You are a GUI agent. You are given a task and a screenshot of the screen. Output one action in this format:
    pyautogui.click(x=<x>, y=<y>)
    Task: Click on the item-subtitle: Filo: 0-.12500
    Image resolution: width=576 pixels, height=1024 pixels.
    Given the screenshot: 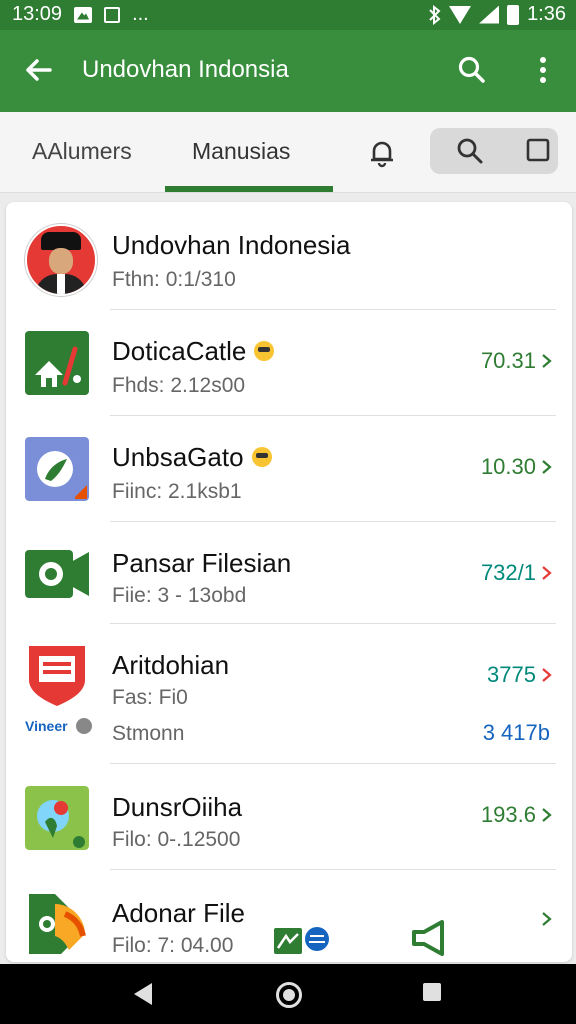 What is the action you would take?
    pyautogui.click(x=176, y=839)
    